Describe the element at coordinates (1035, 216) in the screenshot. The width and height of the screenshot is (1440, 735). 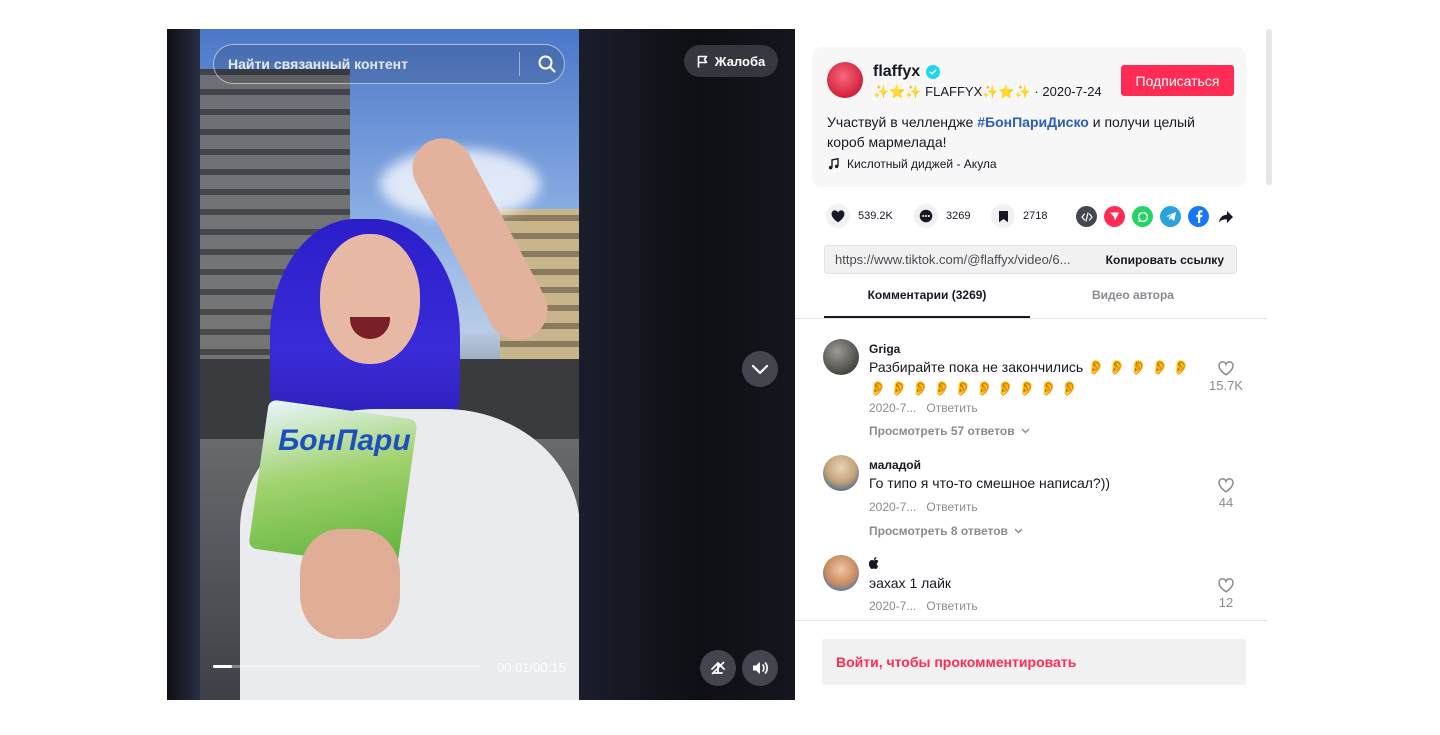
I see `save-count: 2718` at that location.